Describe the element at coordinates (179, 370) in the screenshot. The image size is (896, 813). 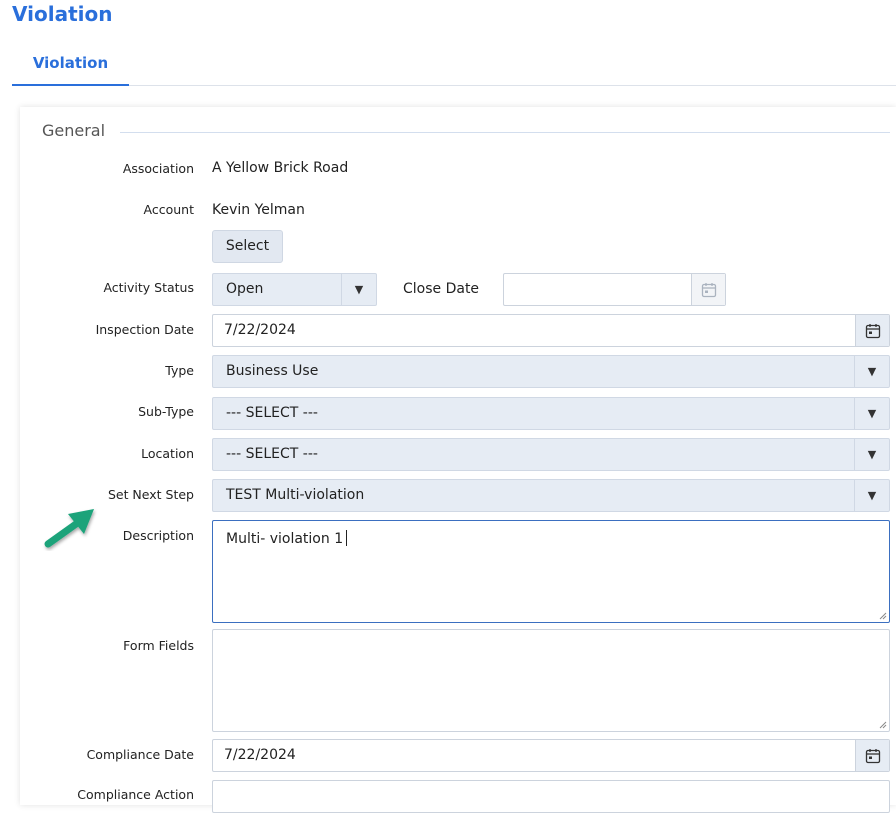
I see `type-label: Type` at that location.